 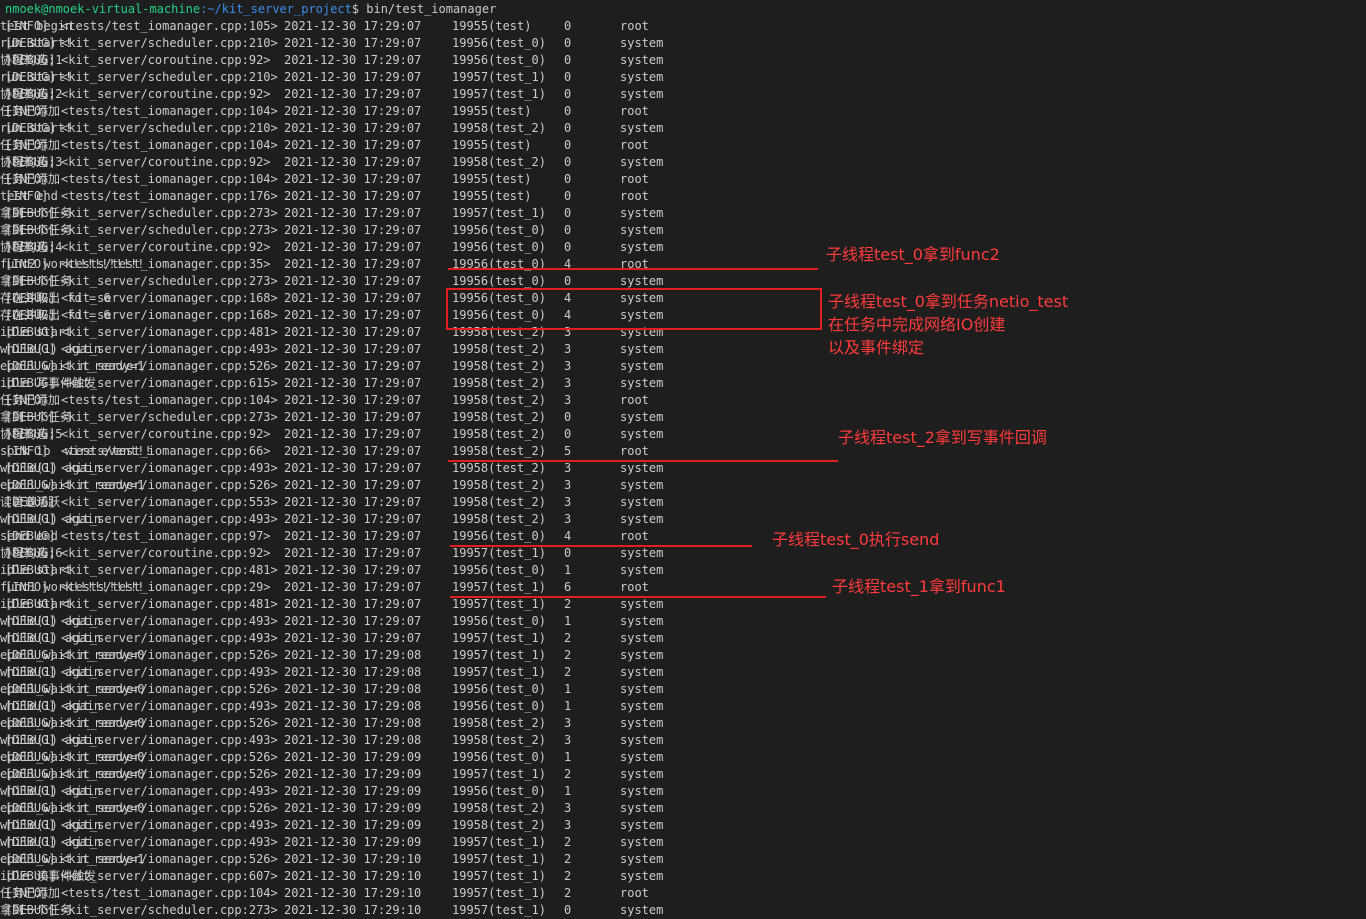 I want to click on log-message: test begin, so click(x=36, y=26).